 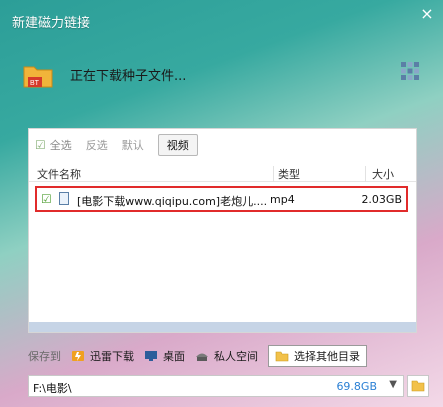 What do you see at coordinates (59, 174) in the screenshot?
I see `column-name: 文件名称` at bounding box center [59, 174].